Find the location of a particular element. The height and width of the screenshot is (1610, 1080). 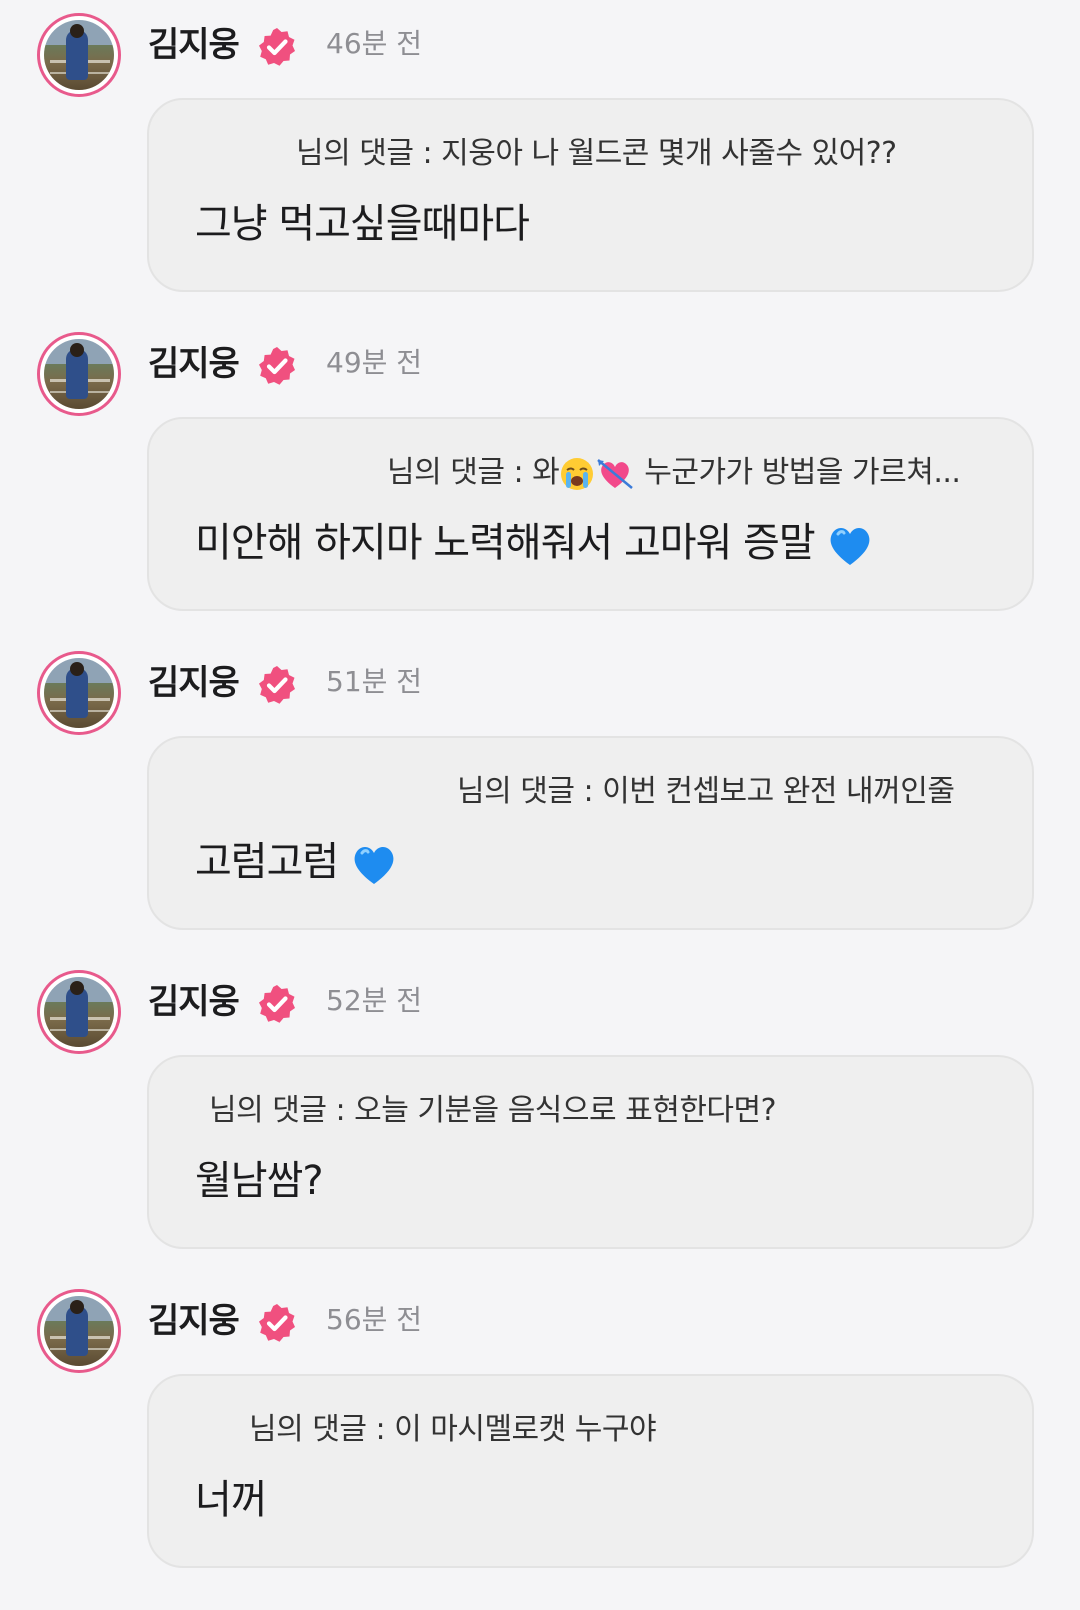

reply-text-content: 고럼고럼 is located at coordinates (272, 862).